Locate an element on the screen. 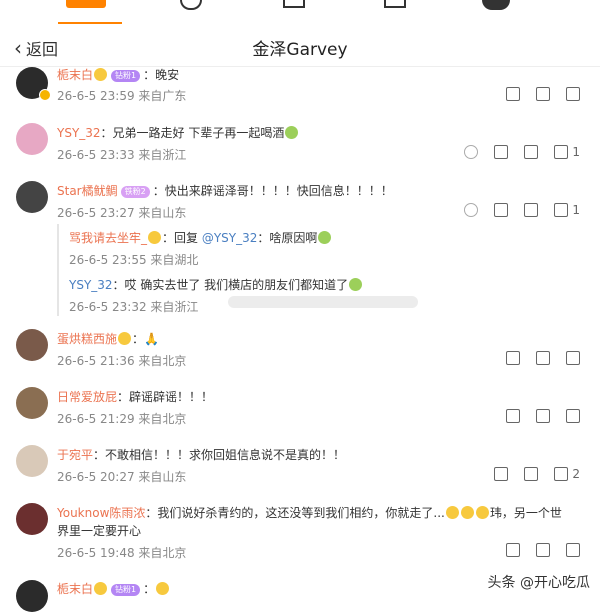  discover-tab-icon is located at coordinates (191, 5).